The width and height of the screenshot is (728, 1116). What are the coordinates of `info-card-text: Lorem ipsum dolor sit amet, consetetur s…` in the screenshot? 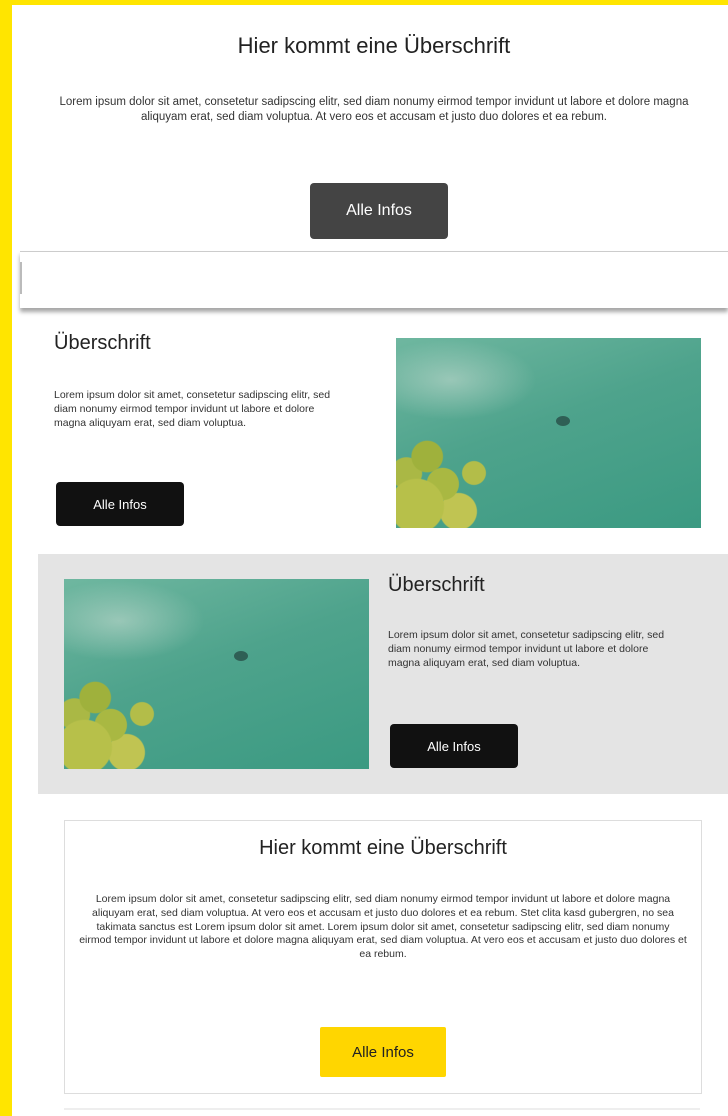 It's located at (383, 927).